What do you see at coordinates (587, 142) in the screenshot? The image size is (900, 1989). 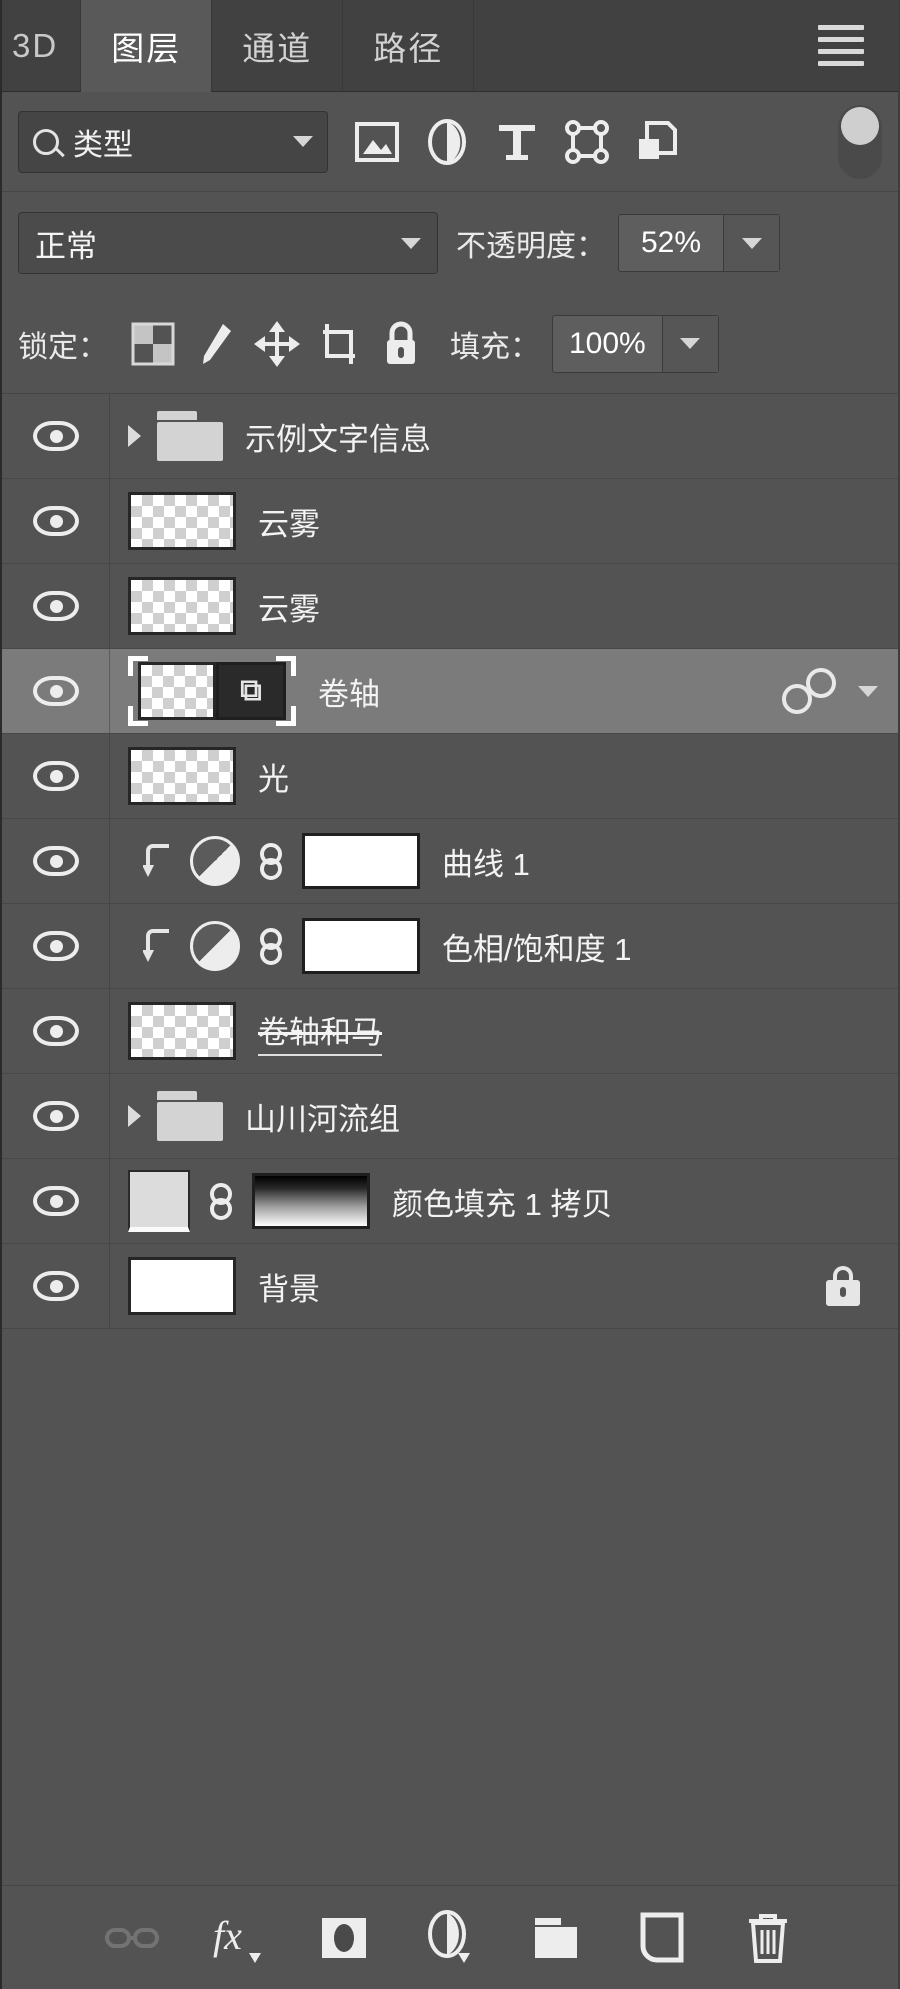 I see `filter-shape-layers-icon` at bounding box center [587, 142].